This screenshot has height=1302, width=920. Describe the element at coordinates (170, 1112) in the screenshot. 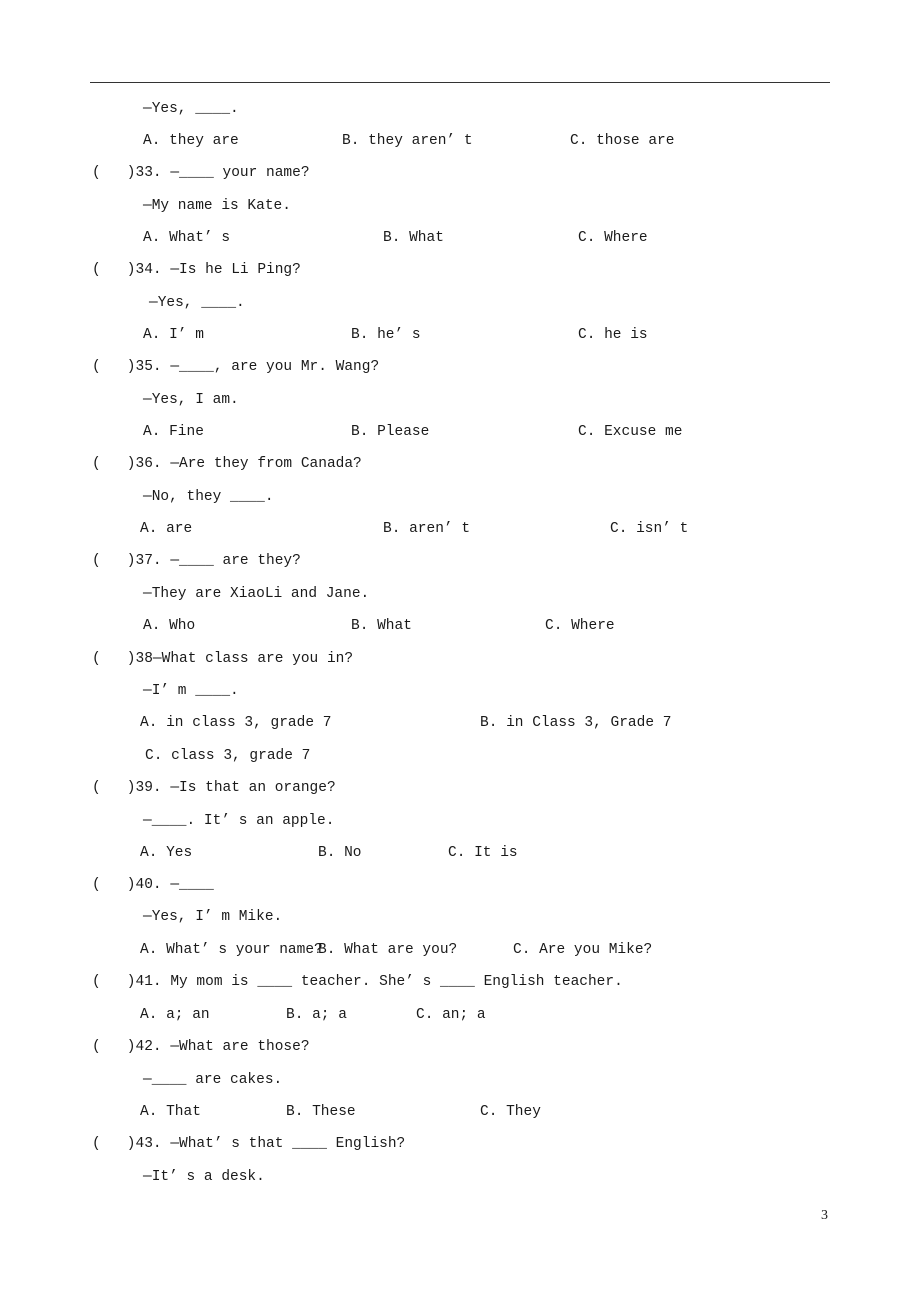

I see `q42-option-a: A. That` at that location.